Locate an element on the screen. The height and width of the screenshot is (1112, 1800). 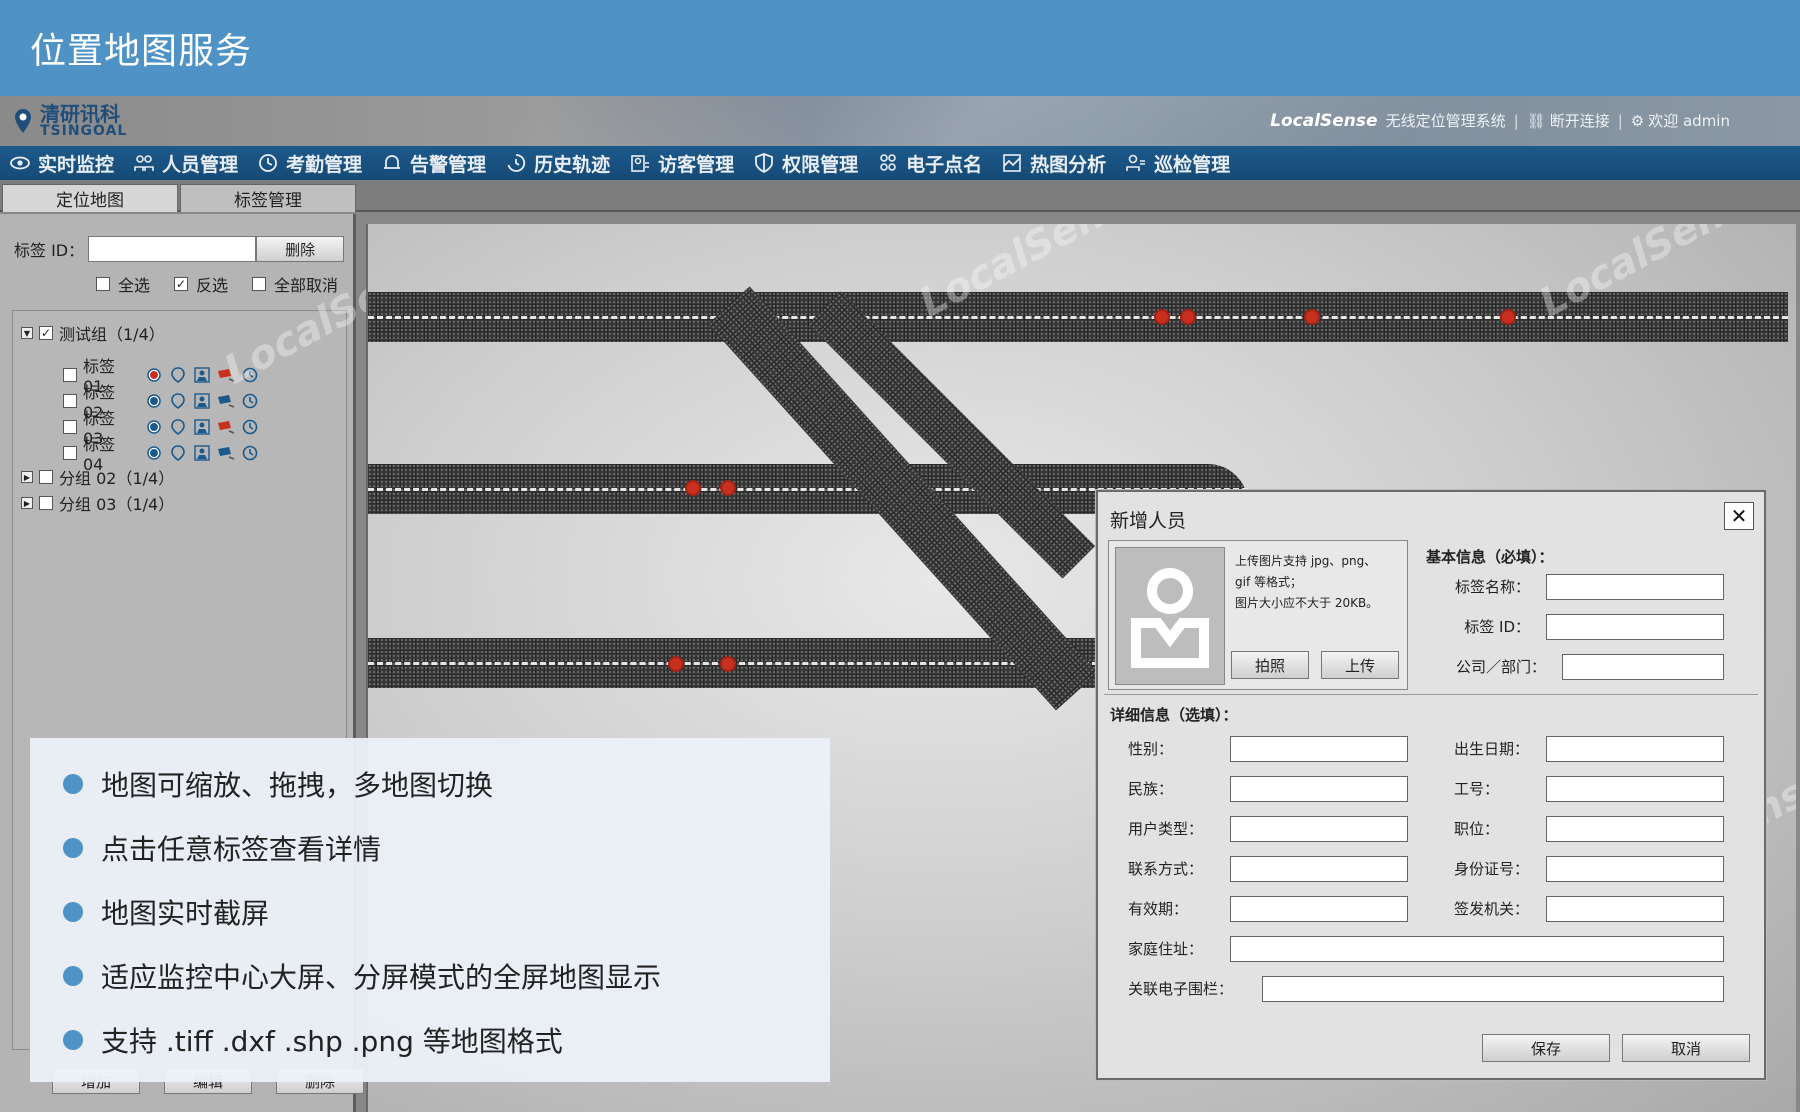
feature-bullet: 地图实时截屏 is located at coordinates (166, 912).